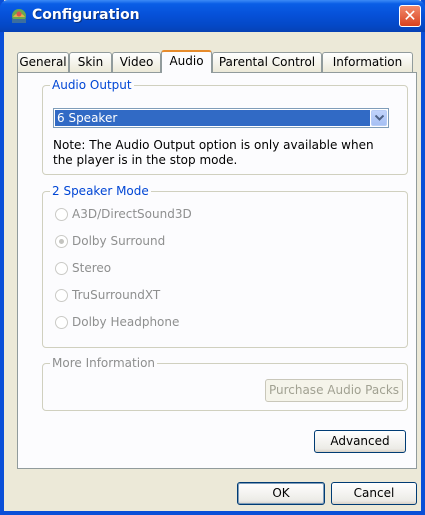 The width and height of the screenshot is (425, 515). Describe the element at coordinates (281, 493) in the screenshot. I see `ok-button: OK` at that location.